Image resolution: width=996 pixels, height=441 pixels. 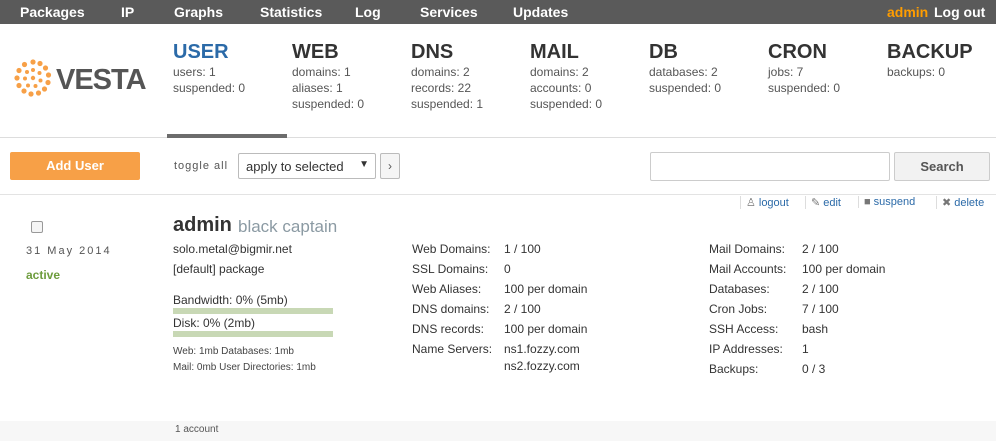 I want to click on stat-user: USER users: 1 suspended: 0, so click(x=209, y=68).